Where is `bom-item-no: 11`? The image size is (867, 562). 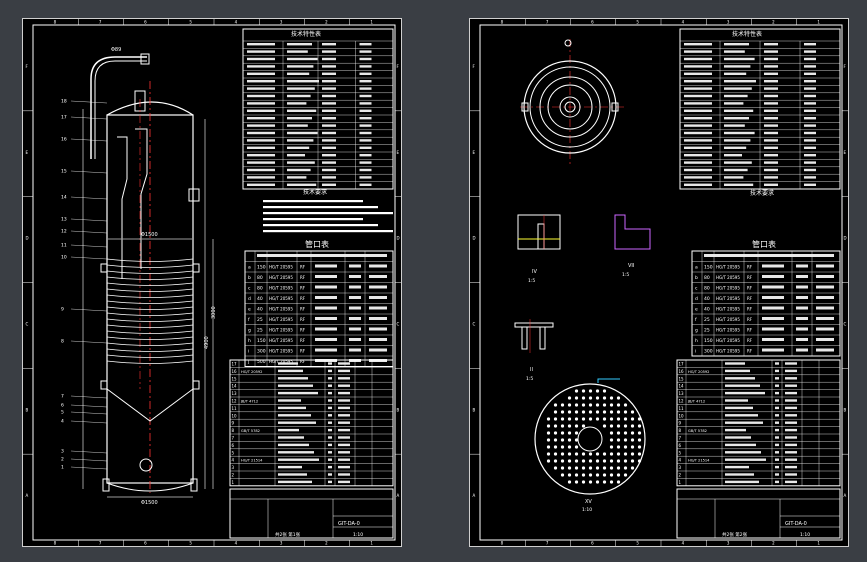
bom-item-no: 11 is located at coordinates (682, 408).